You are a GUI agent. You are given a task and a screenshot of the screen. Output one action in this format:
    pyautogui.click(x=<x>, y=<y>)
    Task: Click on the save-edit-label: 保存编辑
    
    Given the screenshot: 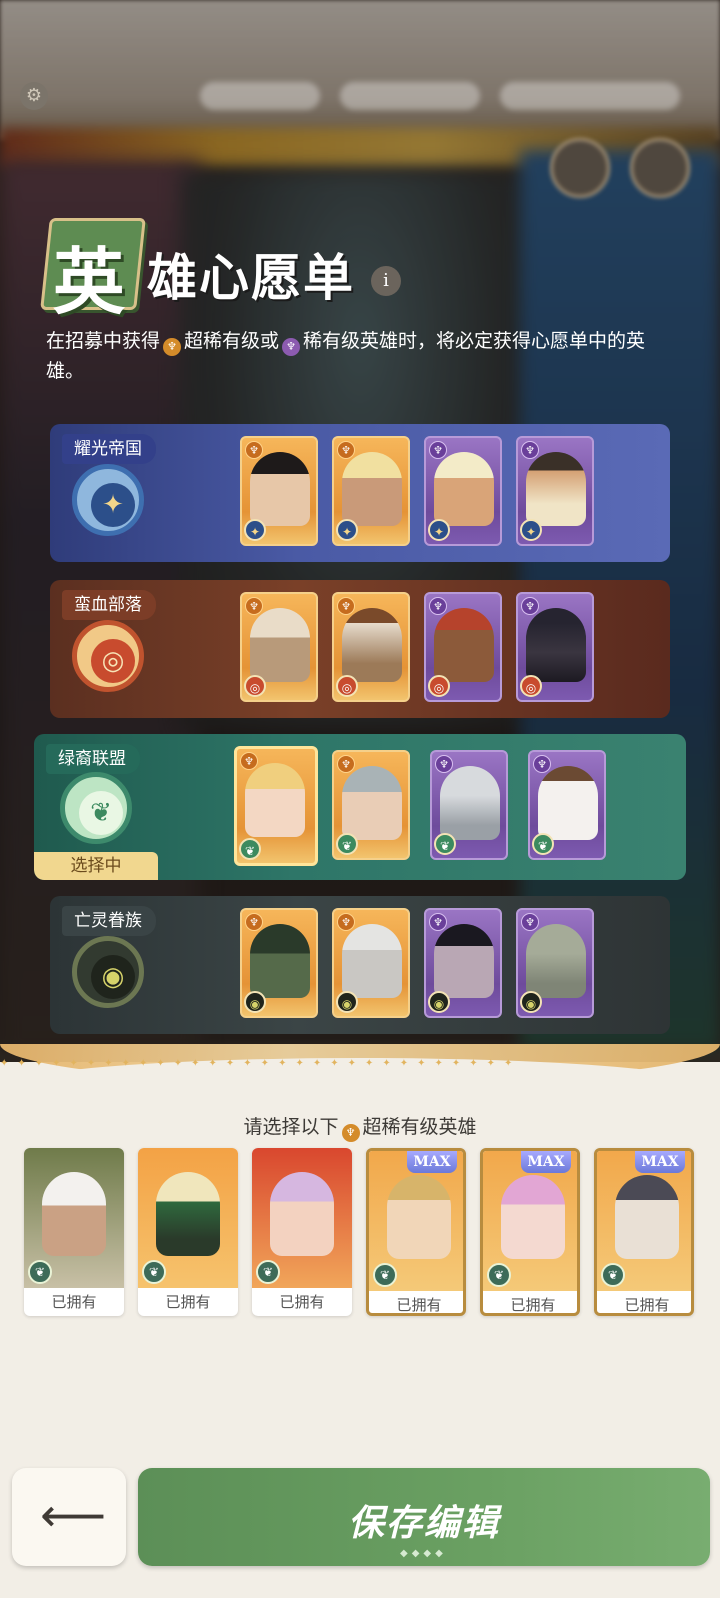 What is the action you would take?
    pyautogui.click(x=423, y=1523)
    